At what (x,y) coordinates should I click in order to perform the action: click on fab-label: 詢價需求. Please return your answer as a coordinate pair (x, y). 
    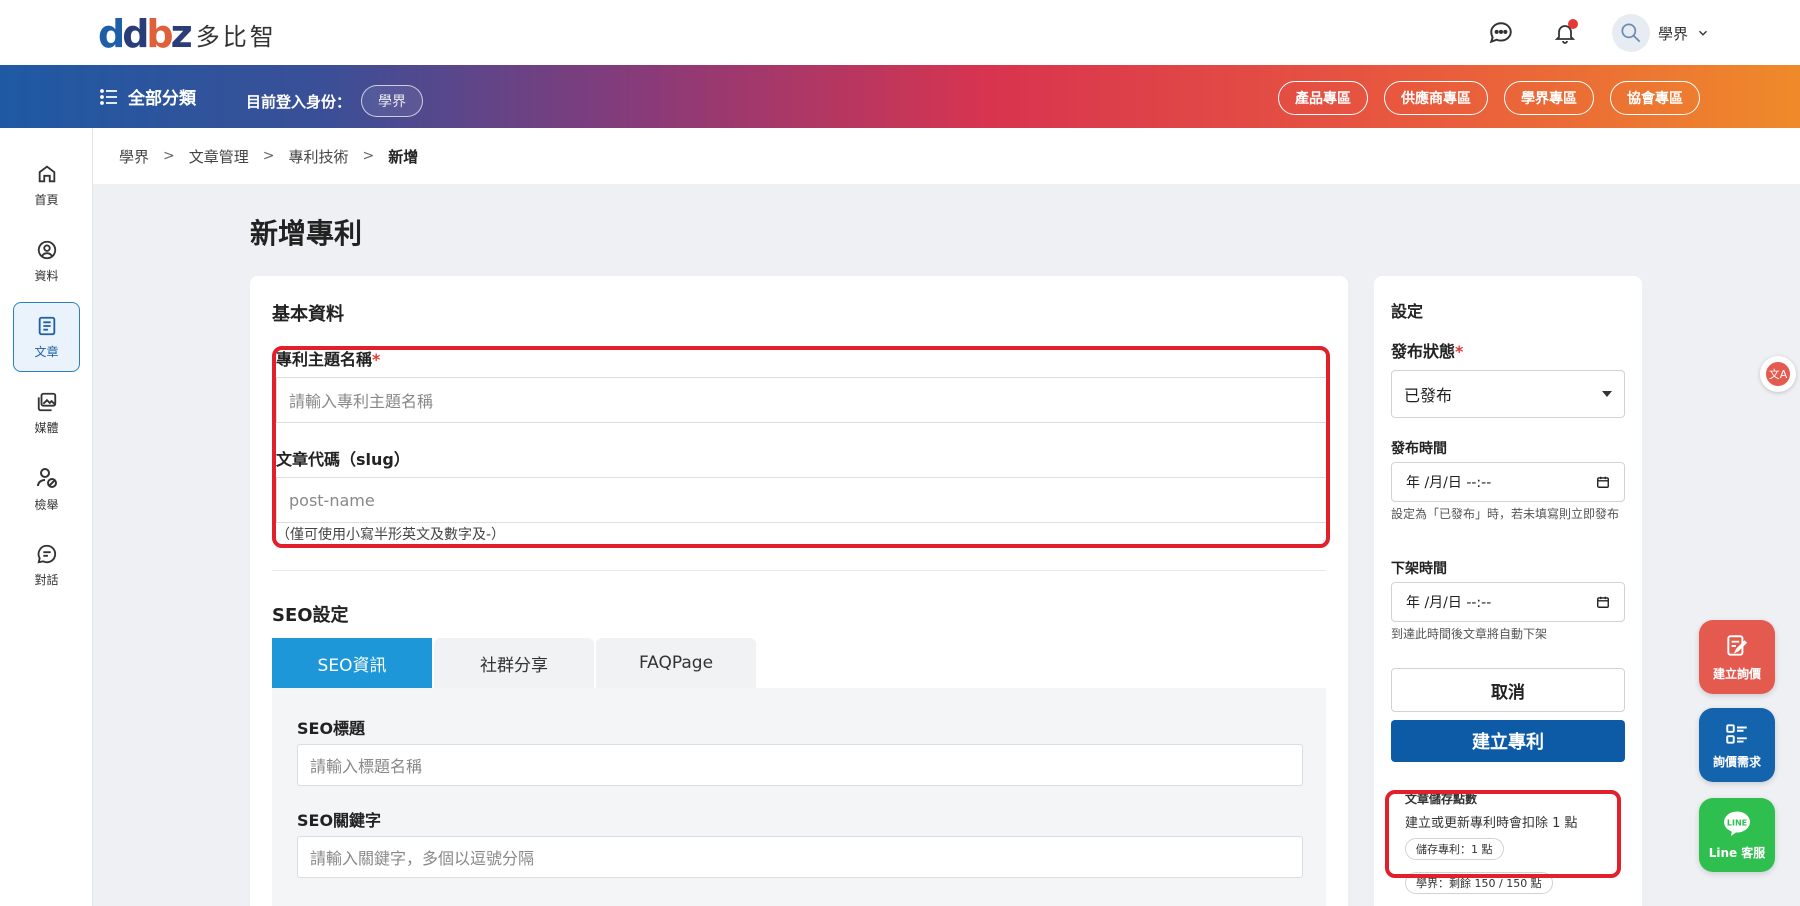
    Looking at the image, I should click on (1736, 761).